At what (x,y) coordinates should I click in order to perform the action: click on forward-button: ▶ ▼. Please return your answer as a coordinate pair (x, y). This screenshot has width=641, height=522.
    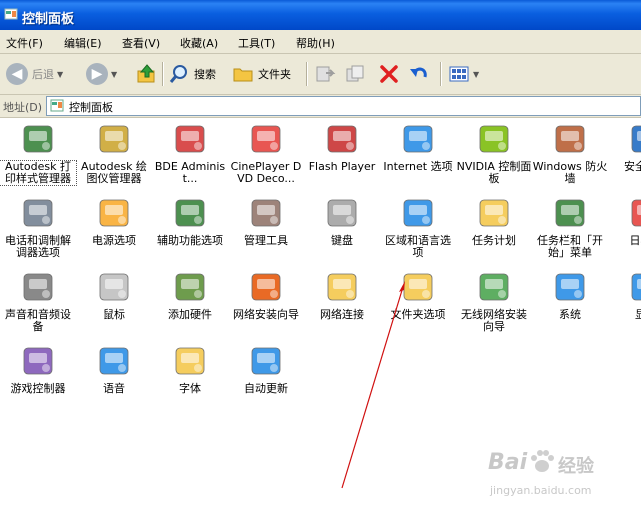
    Looking at the image, I should click on (101, 74).